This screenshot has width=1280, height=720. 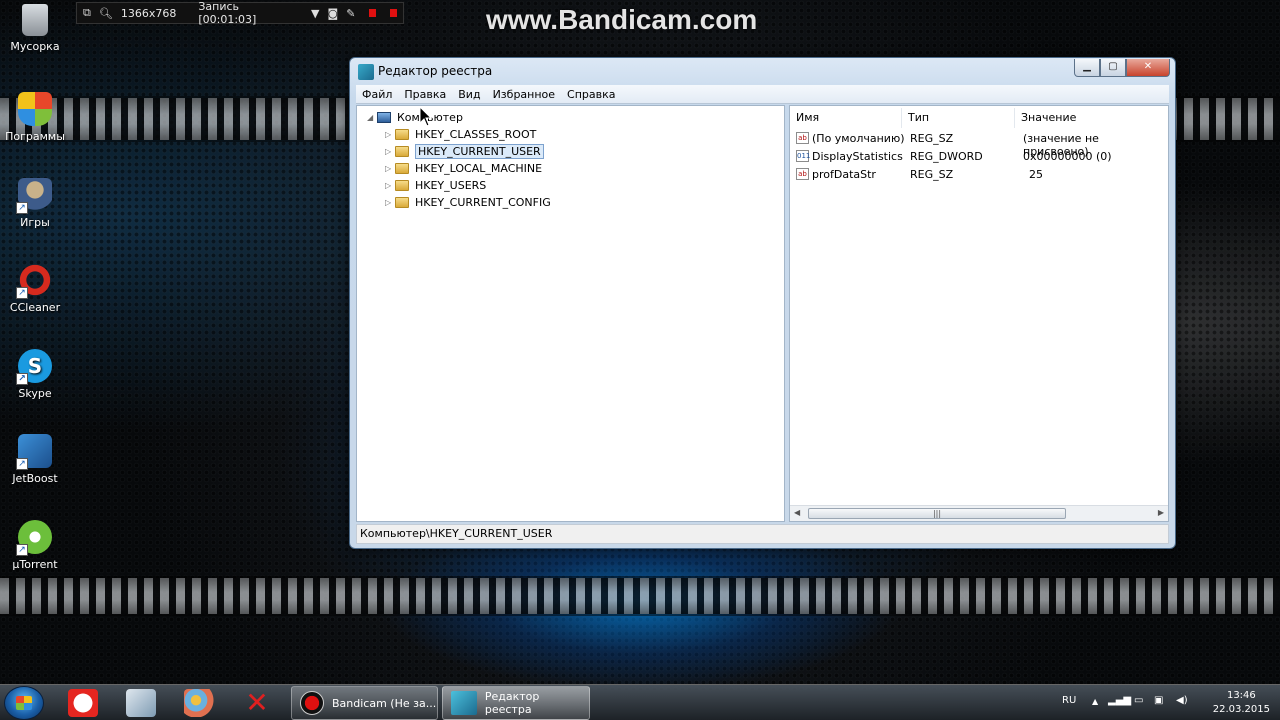 What do you see at coordinates (35, 117) in the screenshot?
I see `desktop-icon-programs: Пограммы` at bounding box center [35, 117].